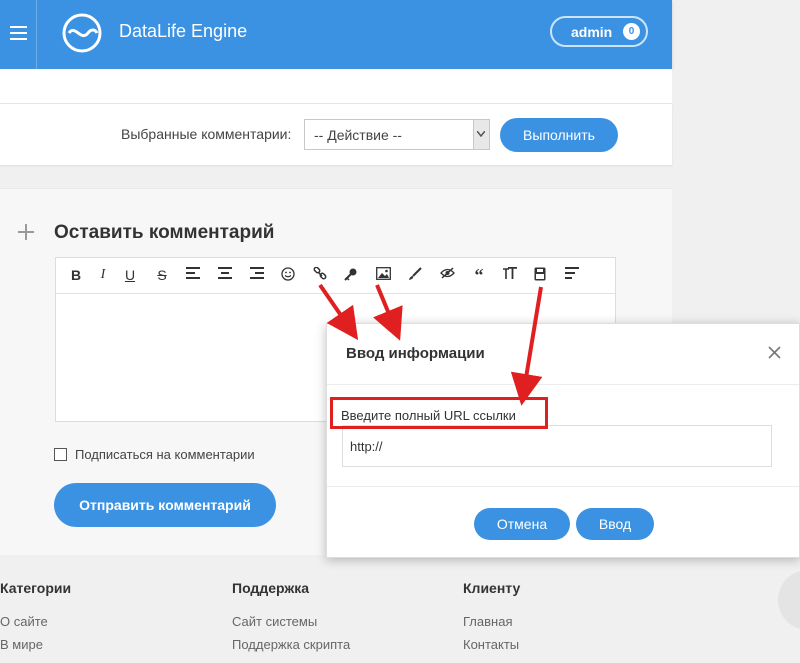  Describe the element at coordinates (35, 625) in the screenshot. I see `footer-link: О сайте` at that location.